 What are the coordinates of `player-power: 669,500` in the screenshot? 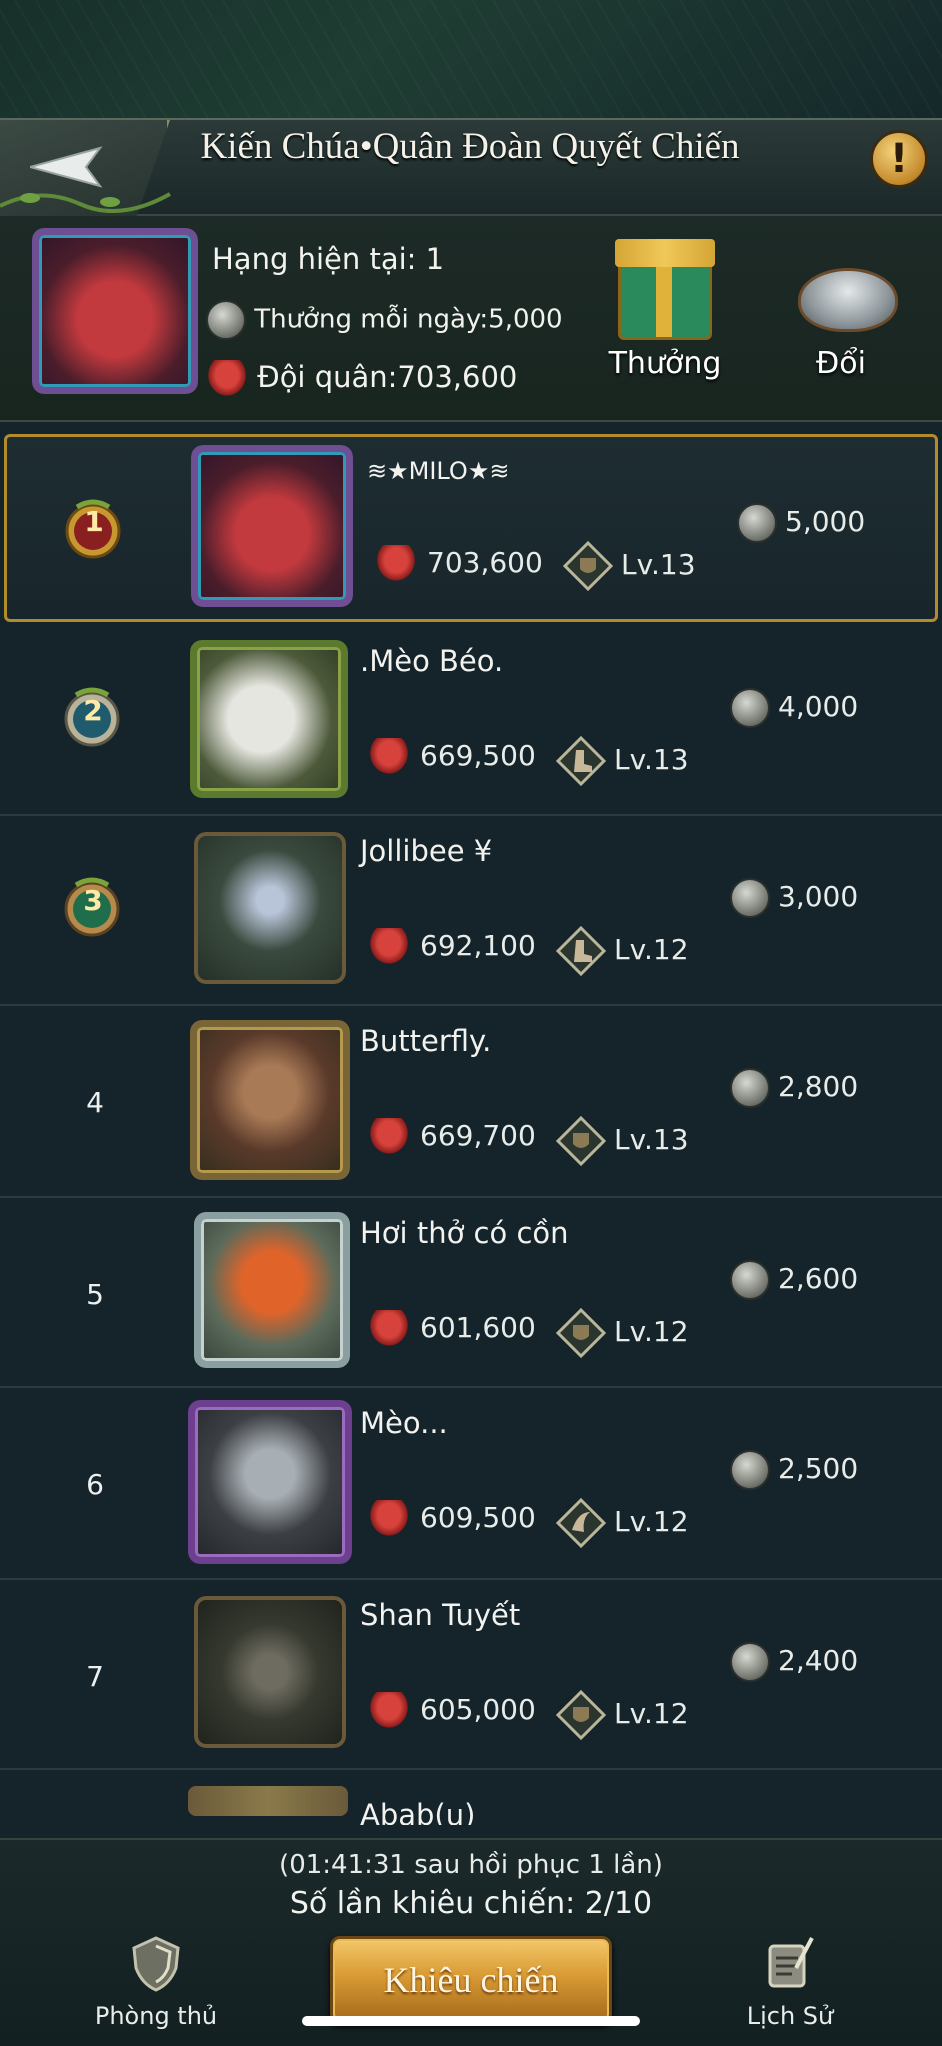 It's located at (452, 757).